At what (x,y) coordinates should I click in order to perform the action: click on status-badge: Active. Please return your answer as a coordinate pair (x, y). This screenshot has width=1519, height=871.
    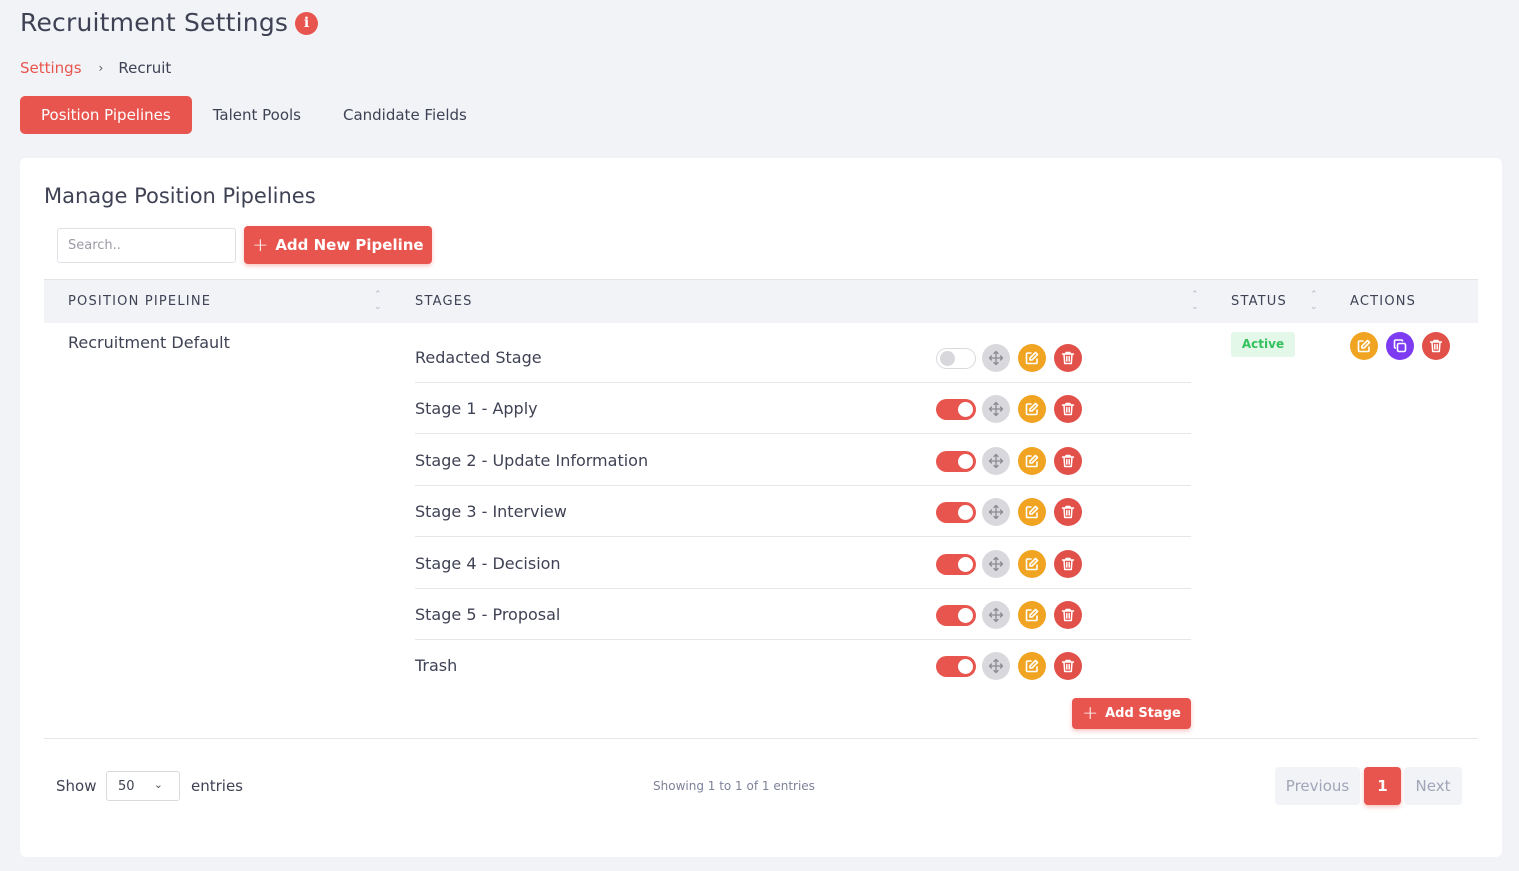
    Looking at the image, I should click on (1263, 344).